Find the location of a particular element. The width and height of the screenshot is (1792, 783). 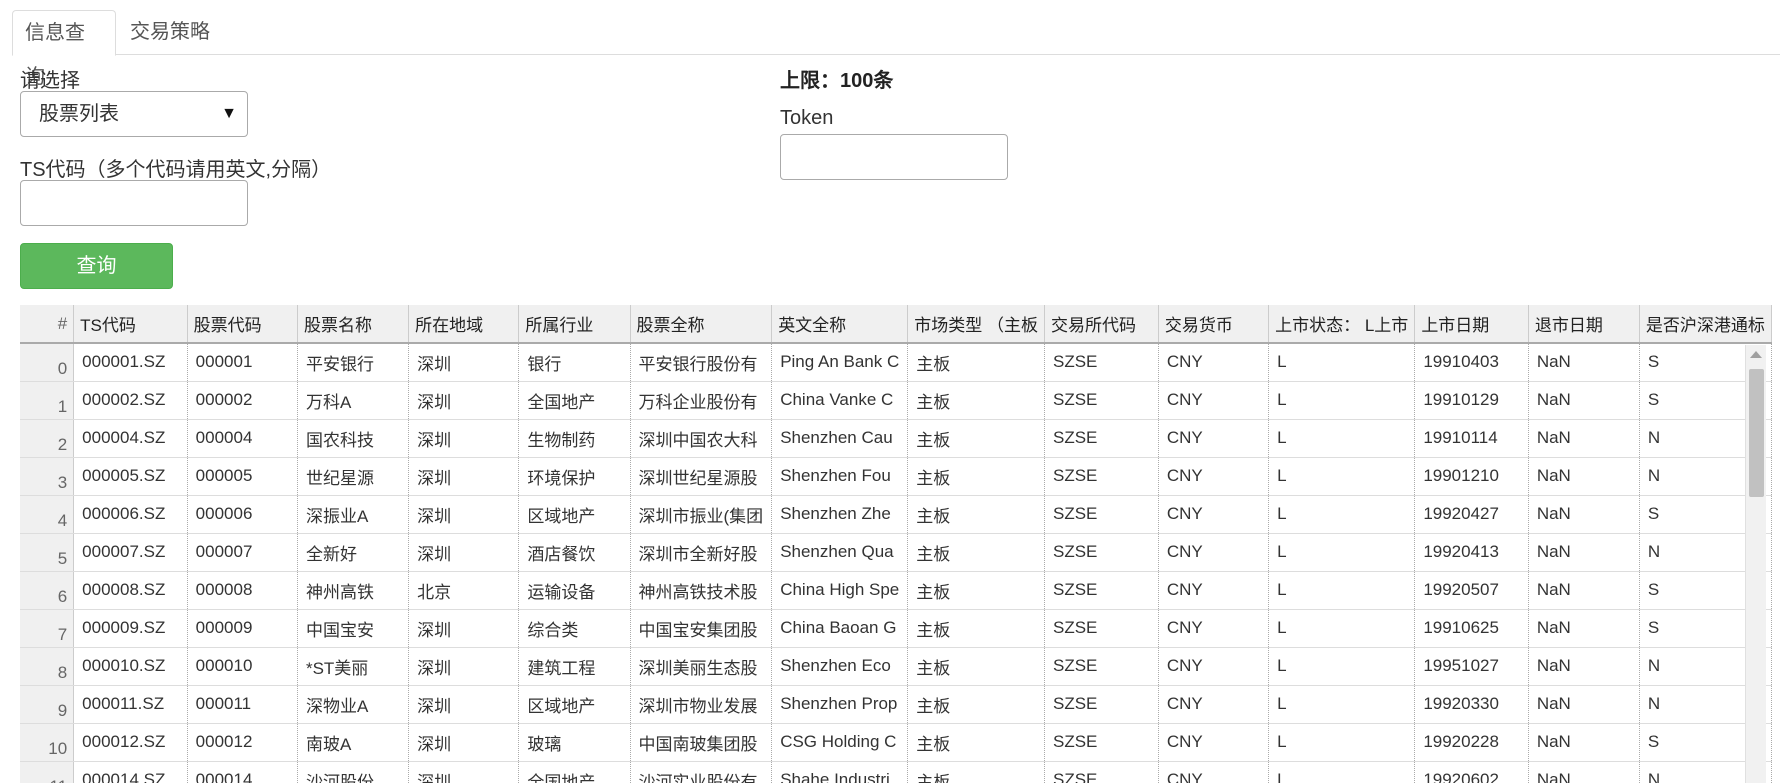

table-cell: 平安银行股份有 is located at coordinates (701, 362).